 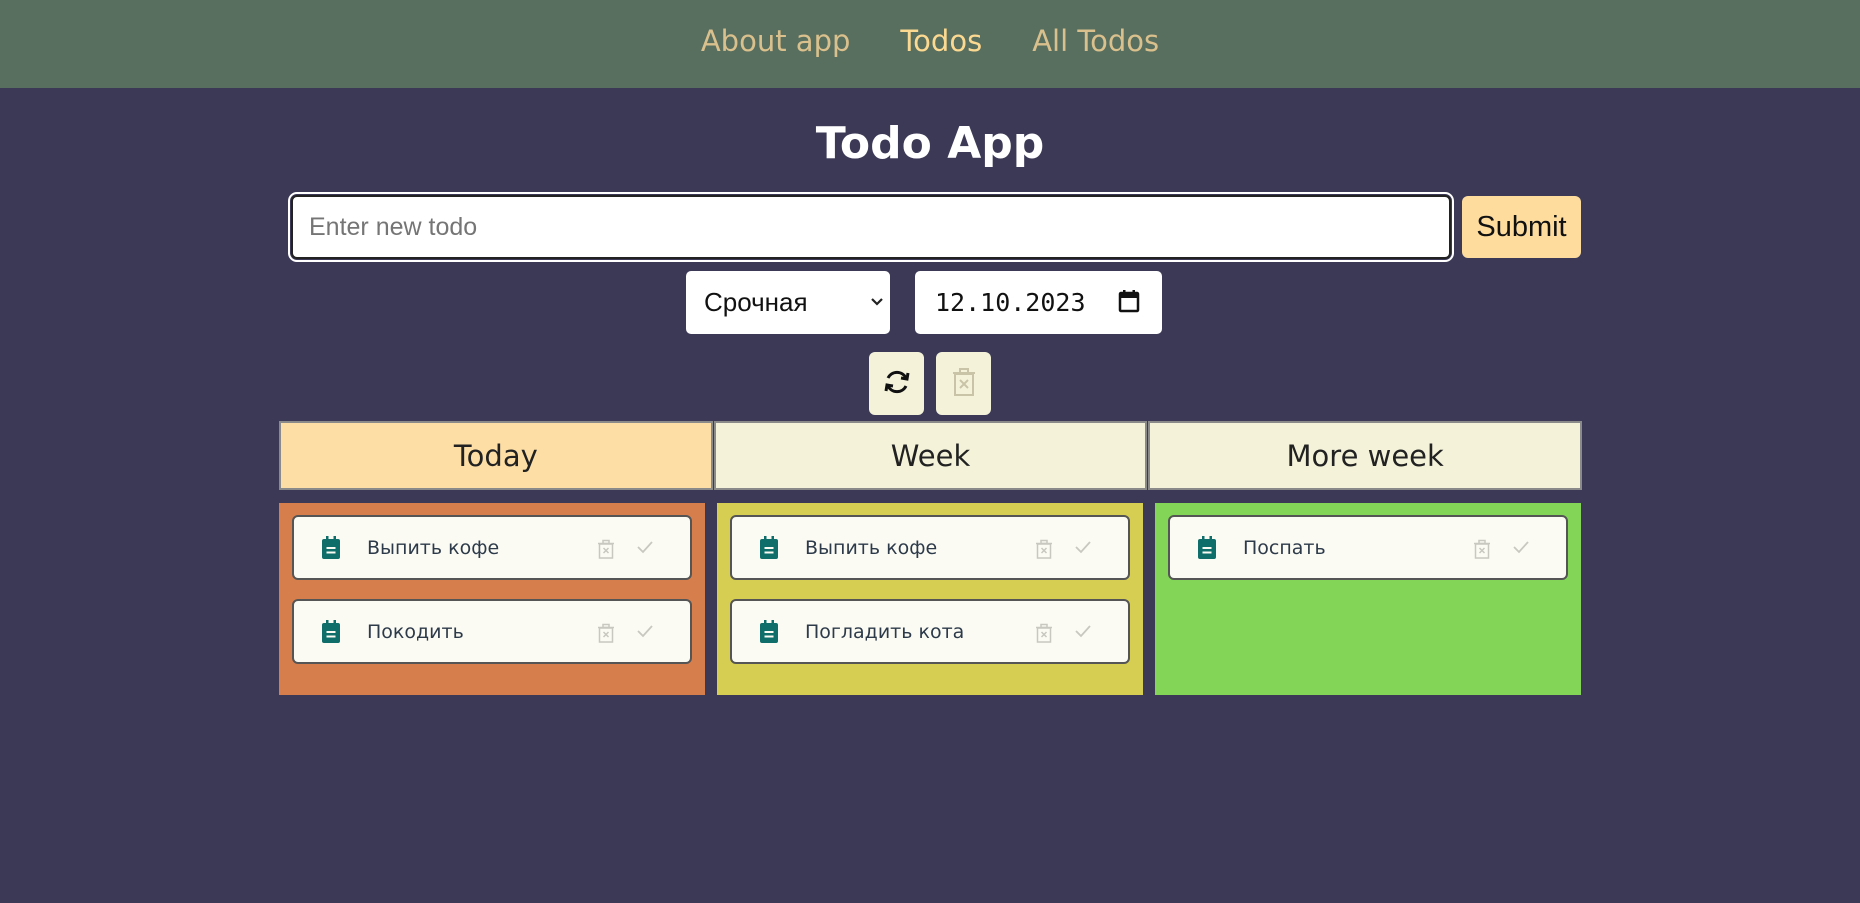 I want to click on todo-text: Поспать, so click(x=1284, y=547).